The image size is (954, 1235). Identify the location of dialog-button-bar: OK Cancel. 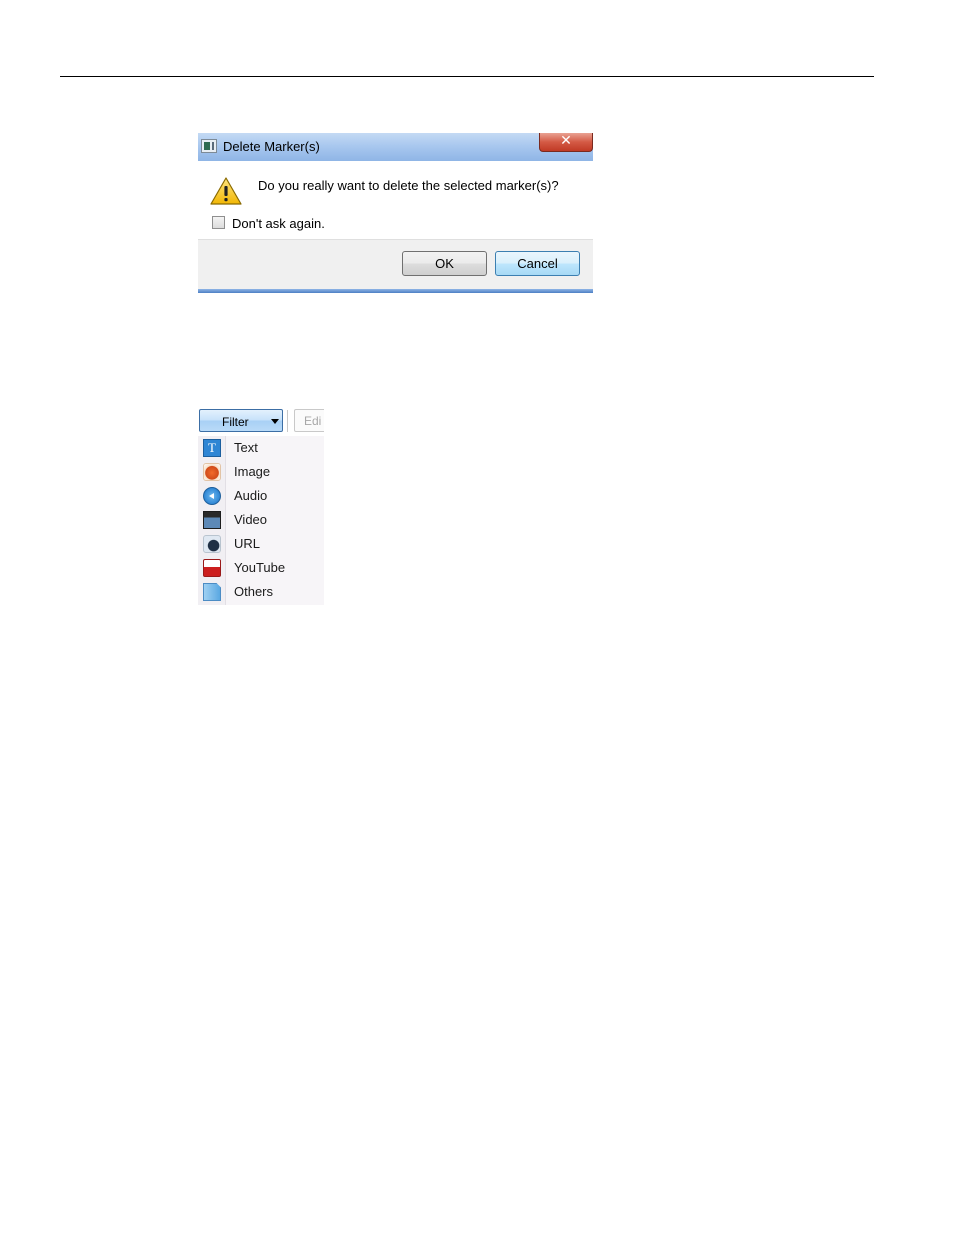
(395, 264).